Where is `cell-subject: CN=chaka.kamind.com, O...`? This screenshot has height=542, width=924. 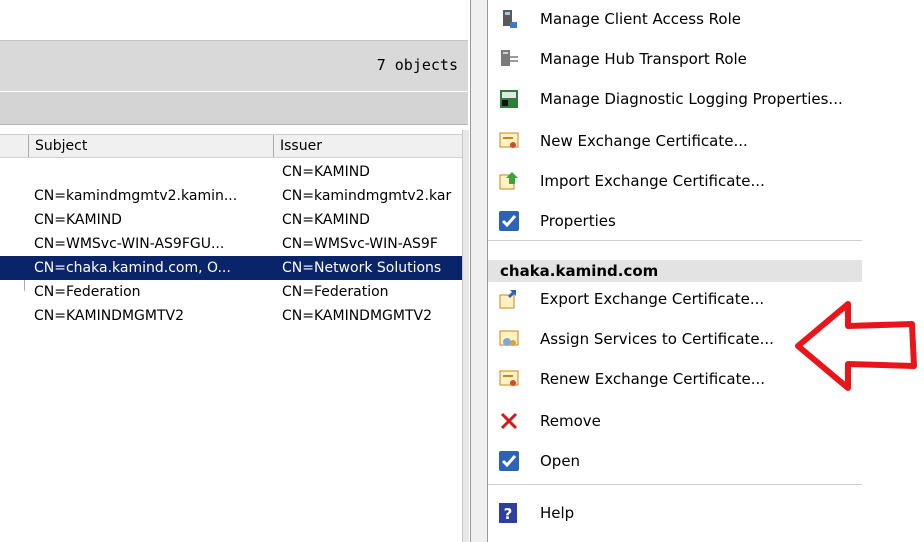 cell-subject: CN=chaka.kamind.com, O... is located at coordinates (132, 268).